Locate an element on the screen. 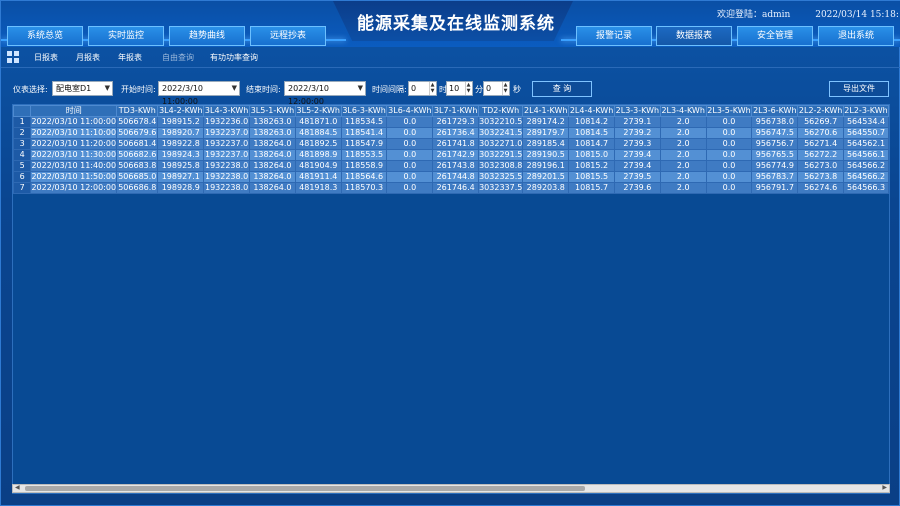  table-cell: 261736.4 is located at coordinates (456, 133).